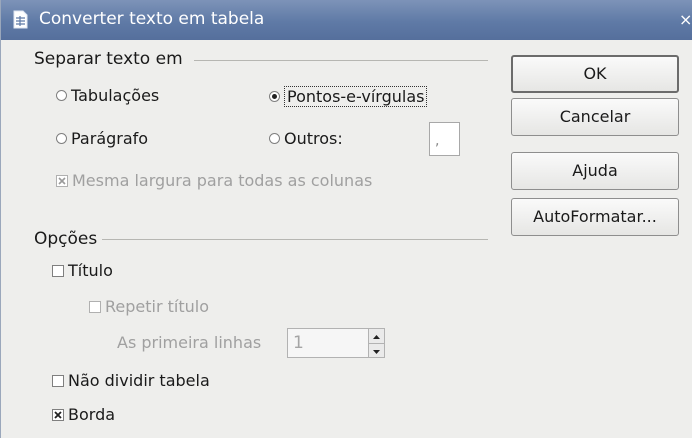  Describe the element at coordinates (298, 343) in the screenshot. I see `first-rows-value: 1` at that location.